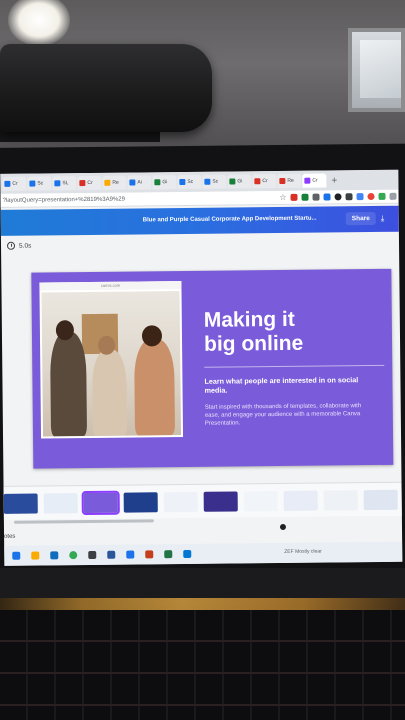 The image size is (405, 720). What do you see at coordinates (202, 583) in the screenshot?
I see `monitor-bezel` at bounding box center [202, 583].